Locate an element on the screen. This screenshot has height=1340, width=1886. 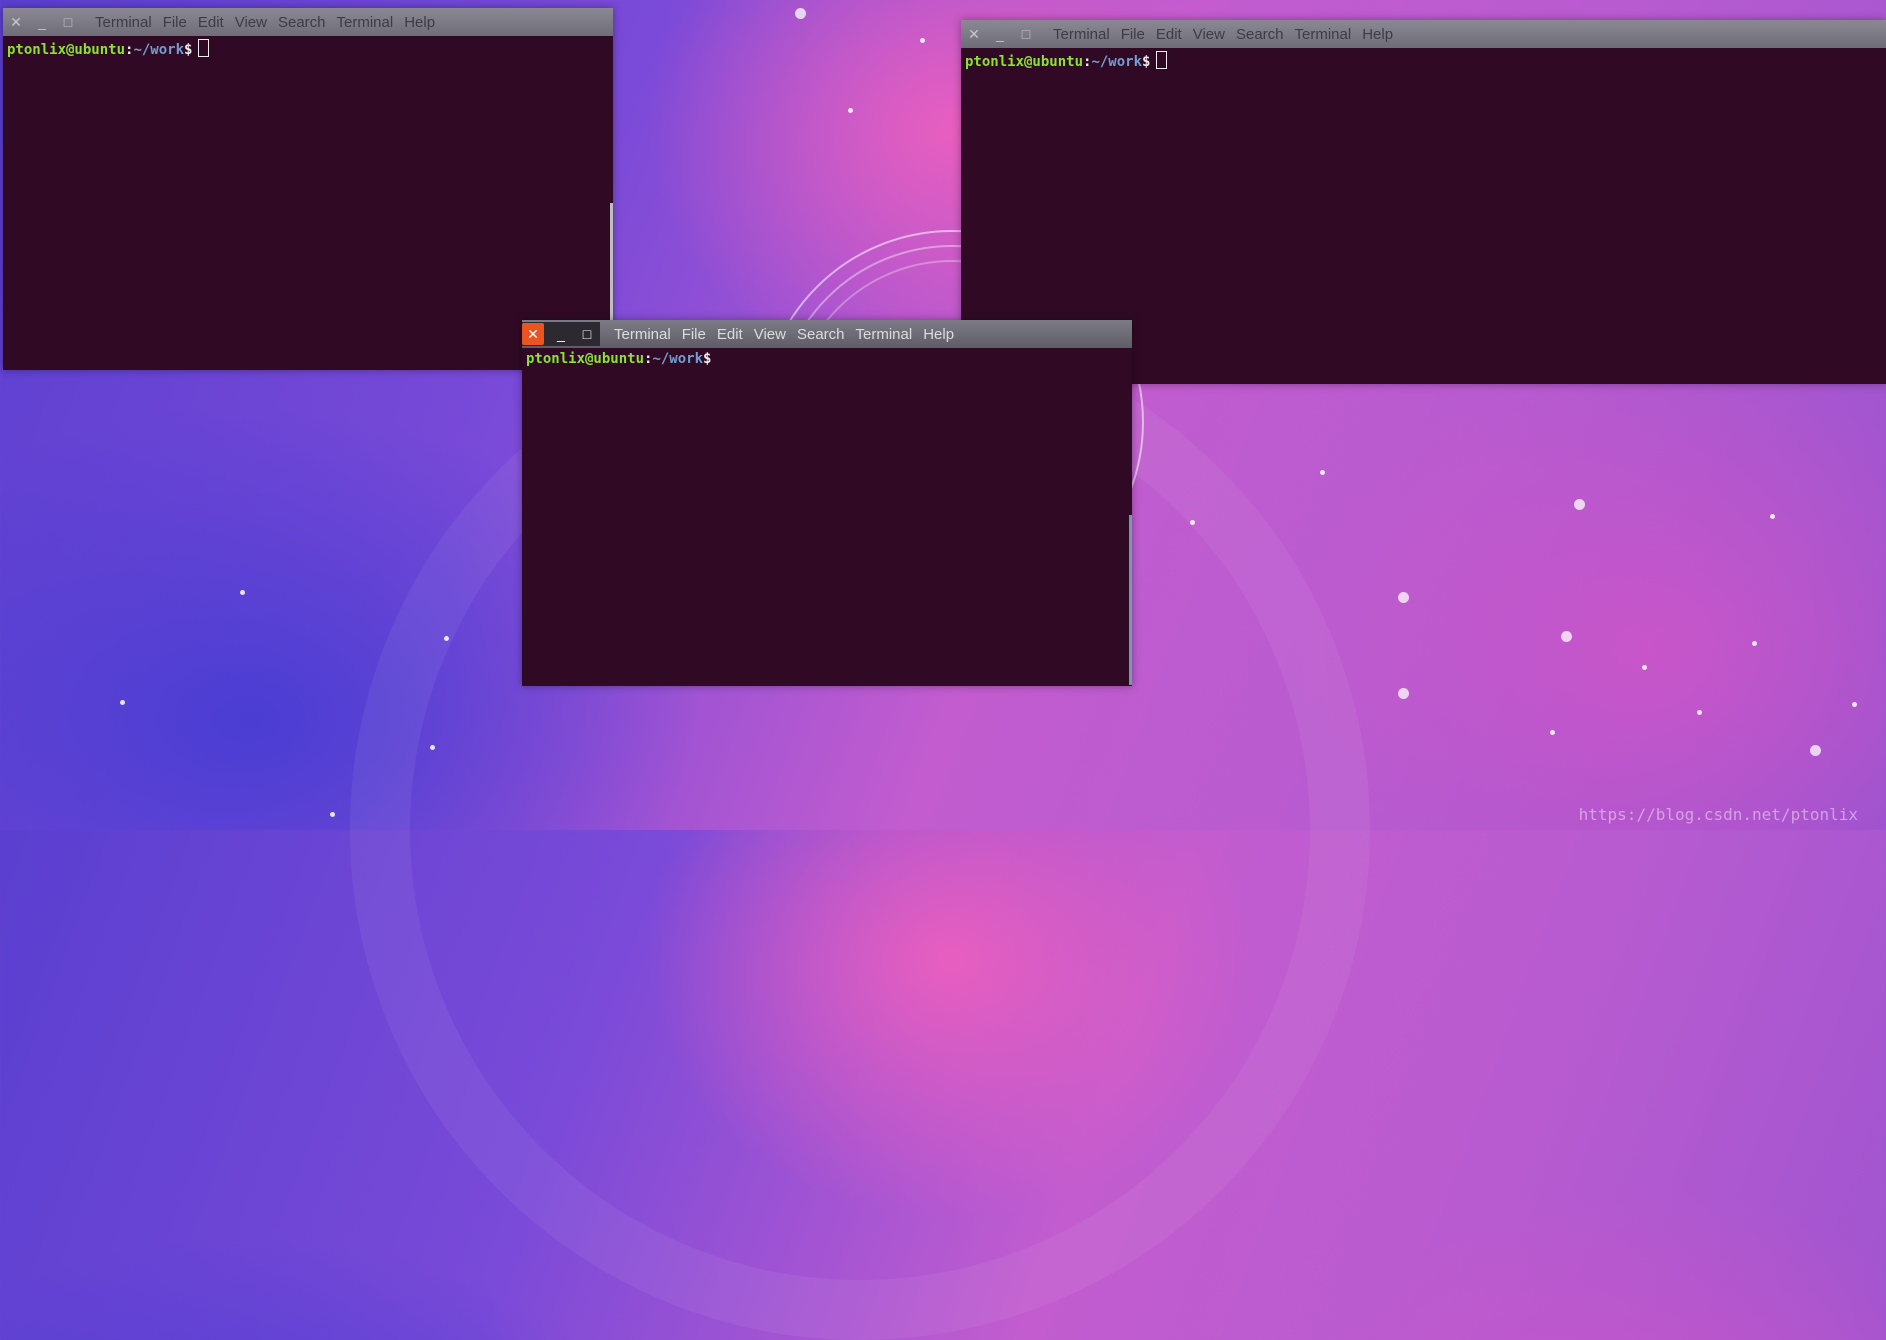
scrollbar is located at coordinates (1130, 600).